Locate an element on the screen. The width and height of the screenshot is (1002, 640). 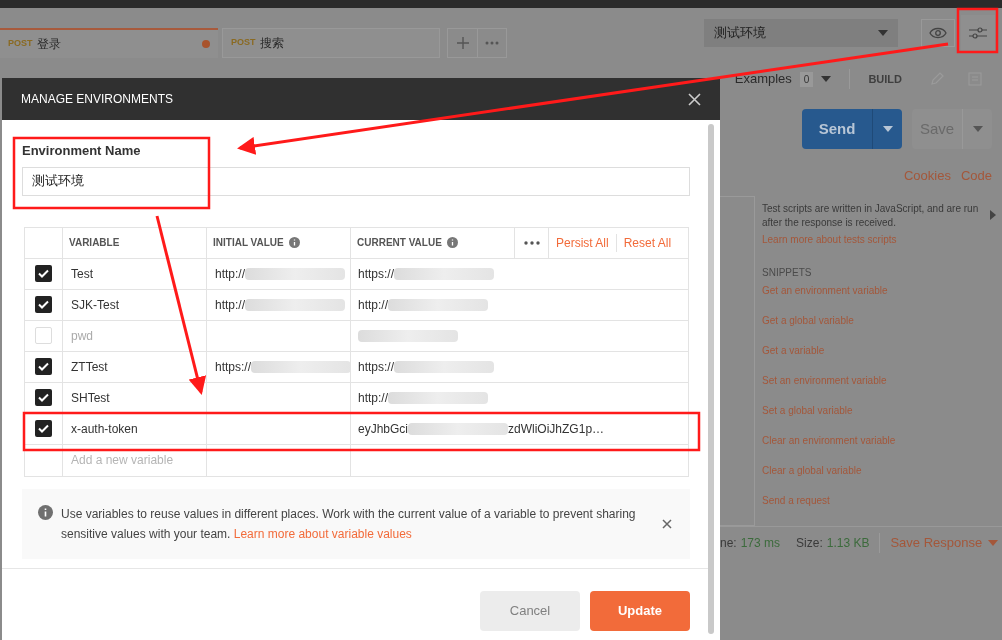
scrollbar-thumb is located at coordinates (711, 379).